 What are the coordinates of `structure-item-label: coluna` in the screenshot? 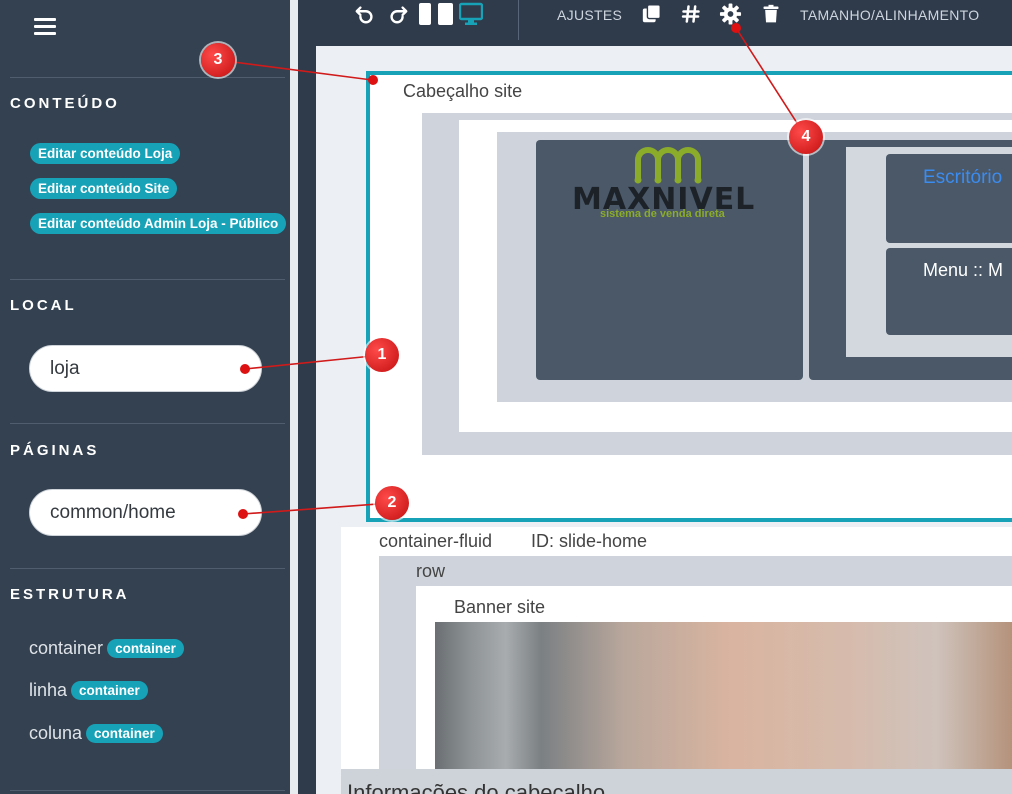 It's located at (56, 733).